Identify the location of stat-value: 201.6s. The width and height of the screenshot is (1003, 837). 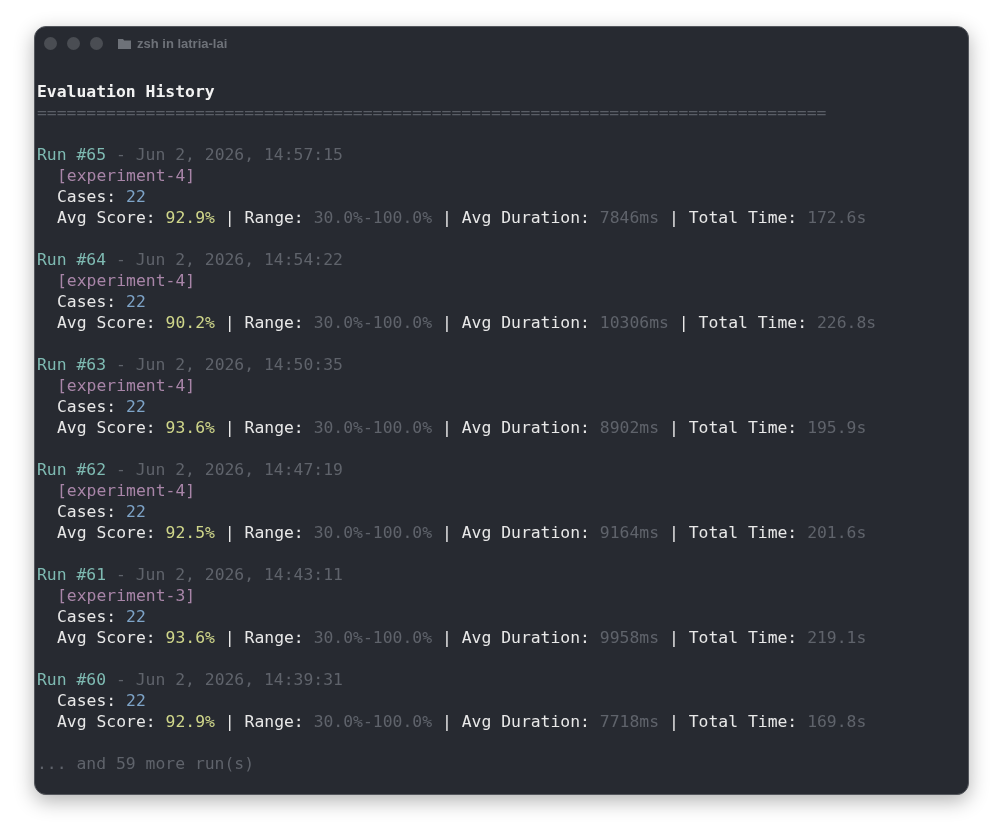
(837, 532).